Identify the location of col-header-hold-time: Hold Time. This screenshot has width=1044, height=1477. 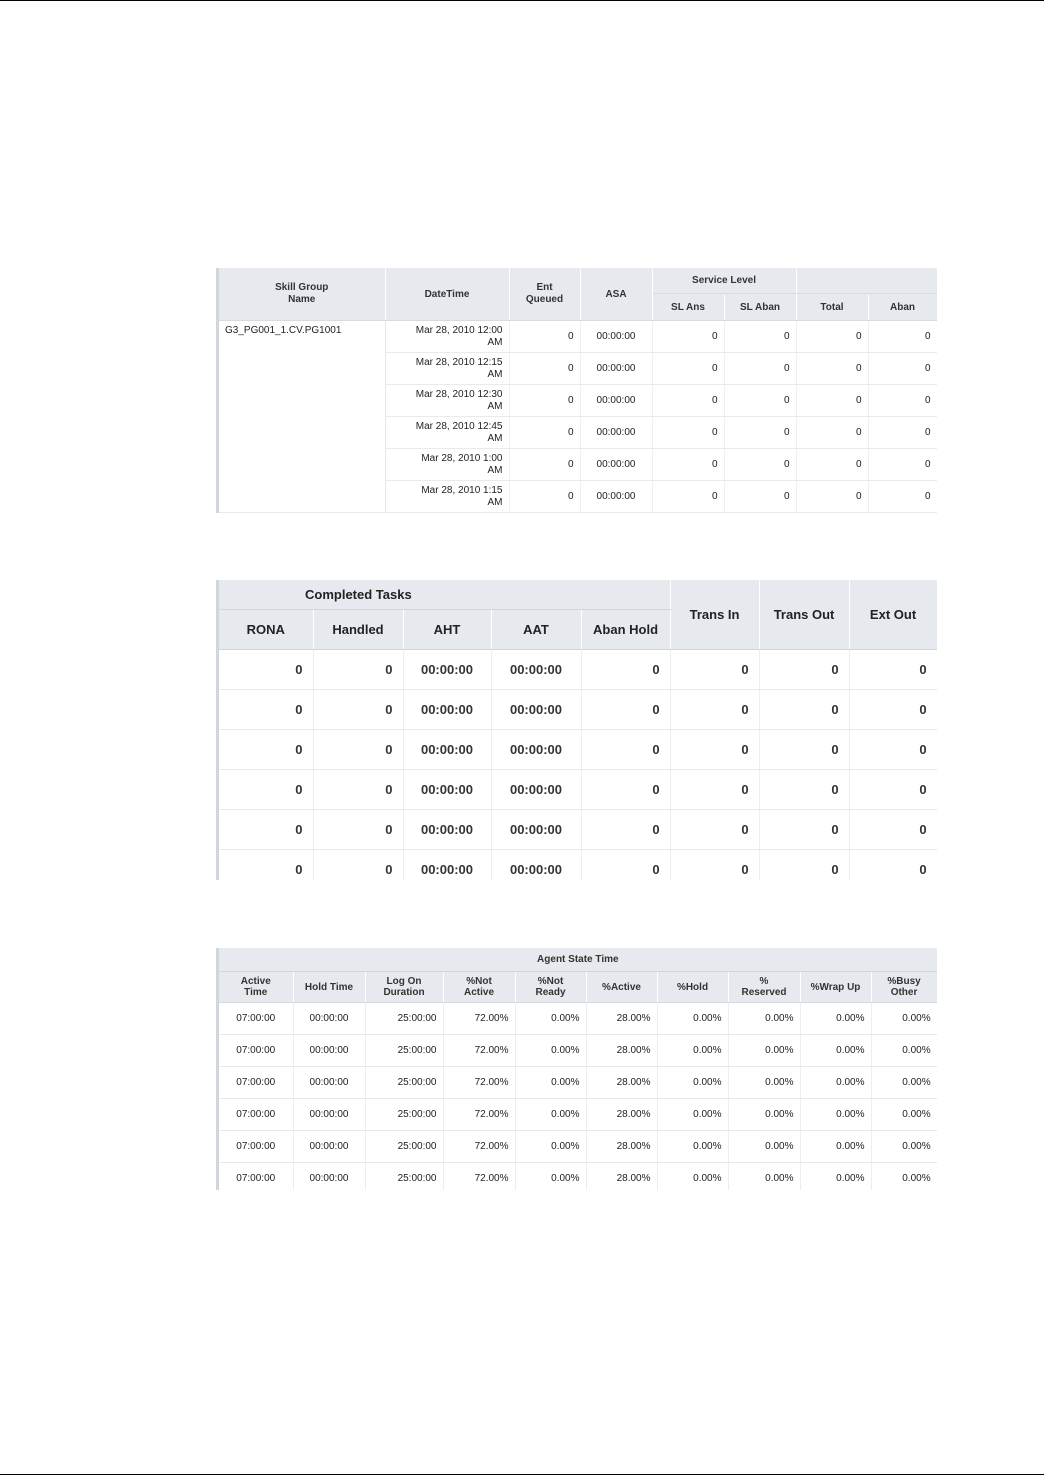
(329, 987).